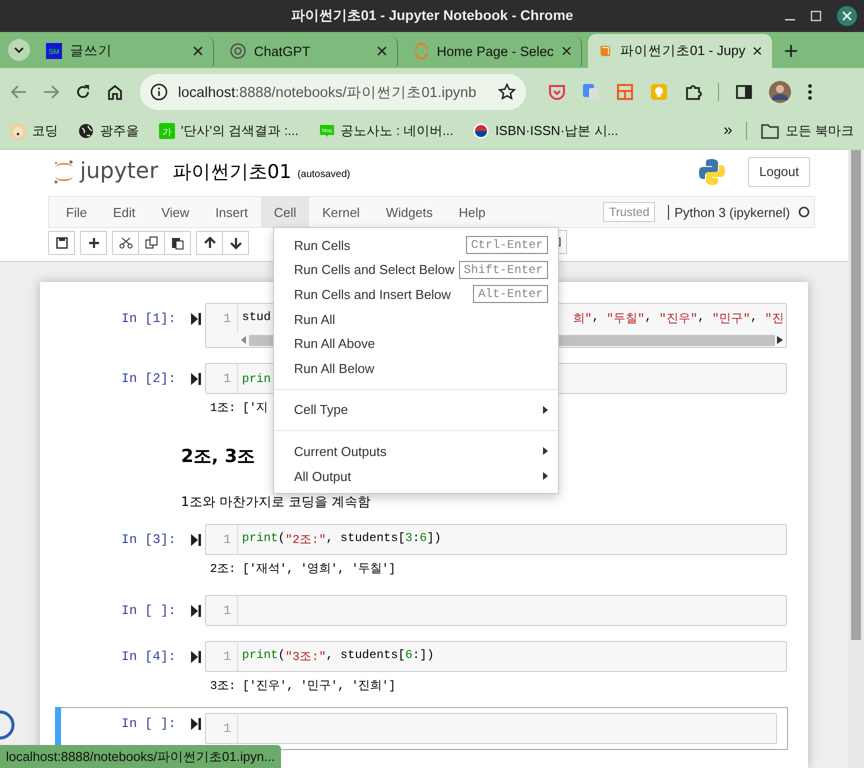  Describe the element at coordinates (495, 51) in the screenshot. I see `tab-title: Home Page - Selec` at that location.